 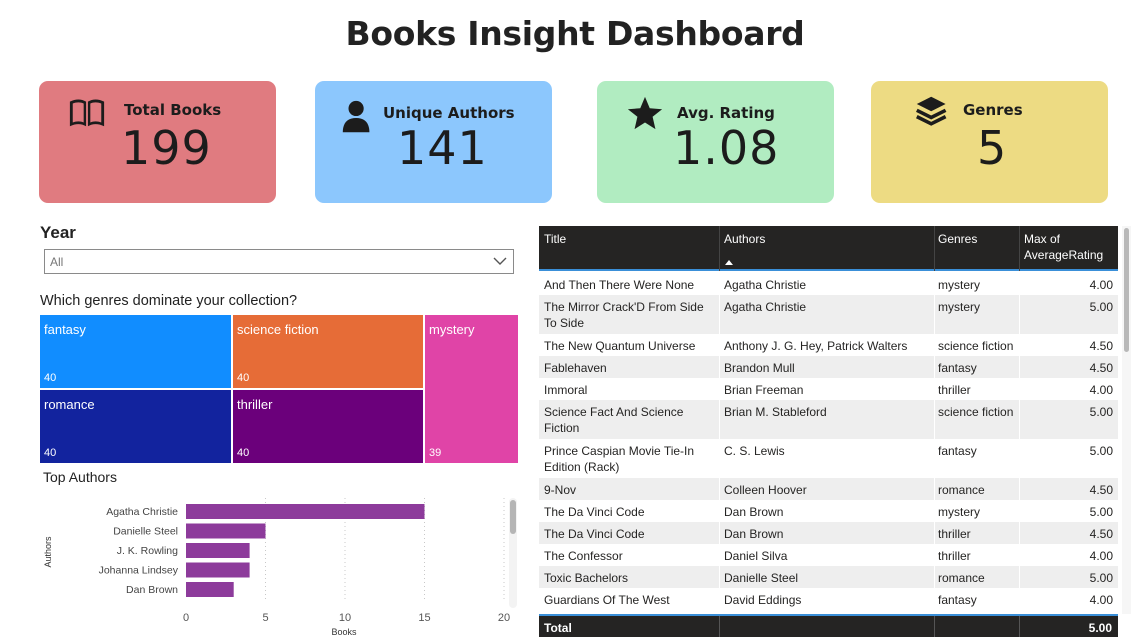 I want to click on column-header-authors: Authors, so click(x=744, y=239).